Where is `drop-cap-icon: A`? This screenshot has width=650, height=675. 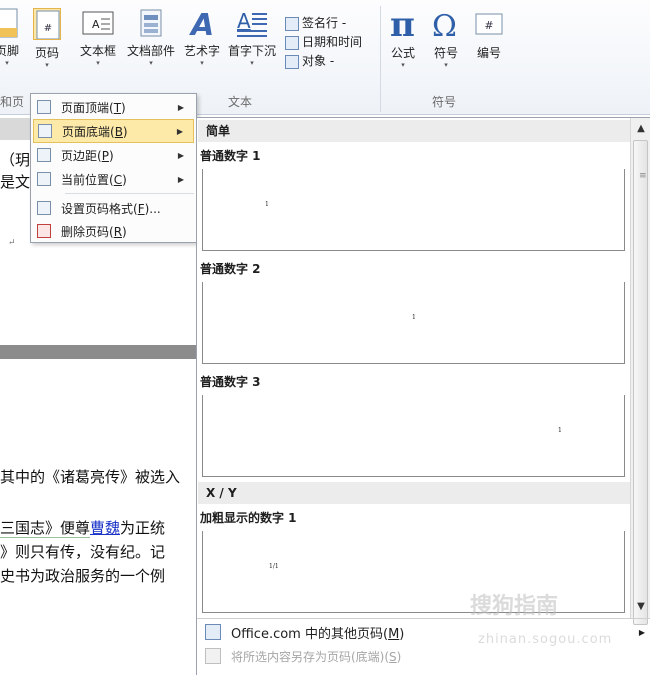
drop-cap-icon: A is located at coordinates (252, 23).